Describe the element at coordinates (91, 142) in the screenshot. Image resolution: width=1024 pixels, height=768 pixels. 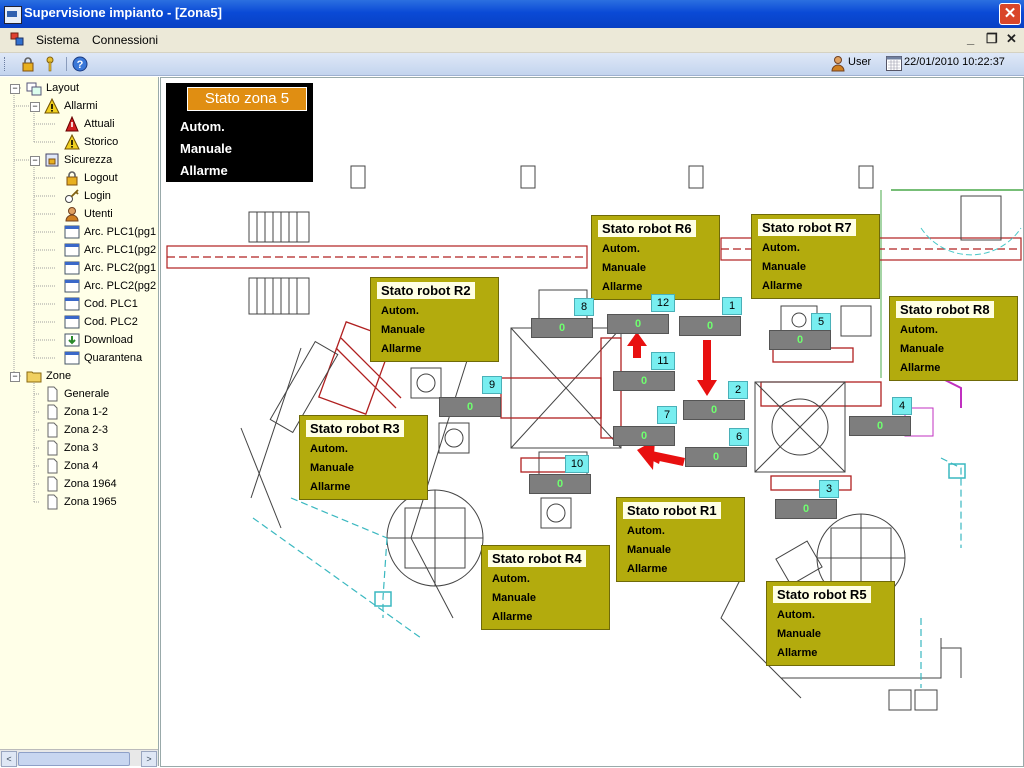
I see `tree-item-storico: Storico` at that location.